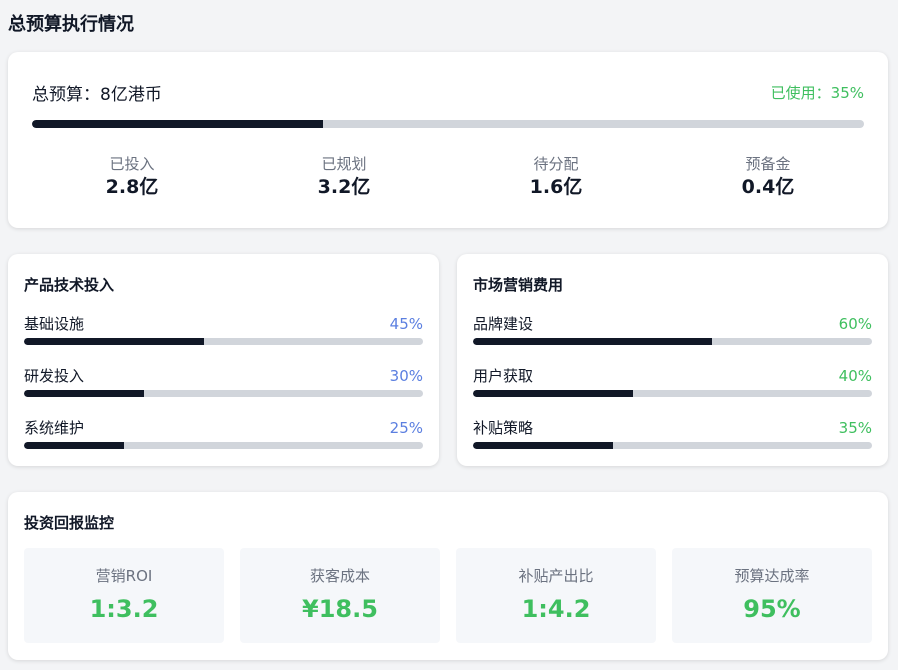 The width and height of the screenshot is (898, 670). Describe the element at coordinates (855, 376) in the screenshot. I see `row-percent: 40%` at that location.